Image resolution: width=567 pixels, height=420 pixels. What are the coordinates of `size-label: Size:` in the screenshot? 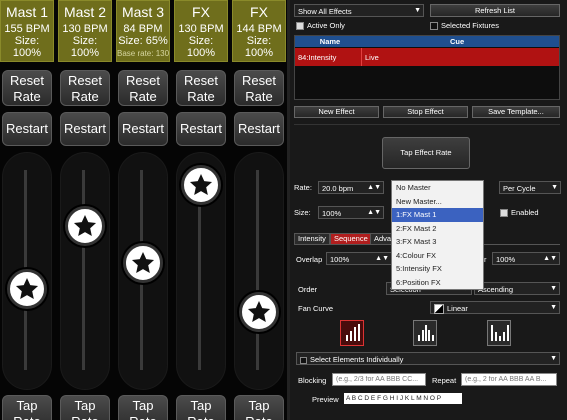 It's located at (302, 212).